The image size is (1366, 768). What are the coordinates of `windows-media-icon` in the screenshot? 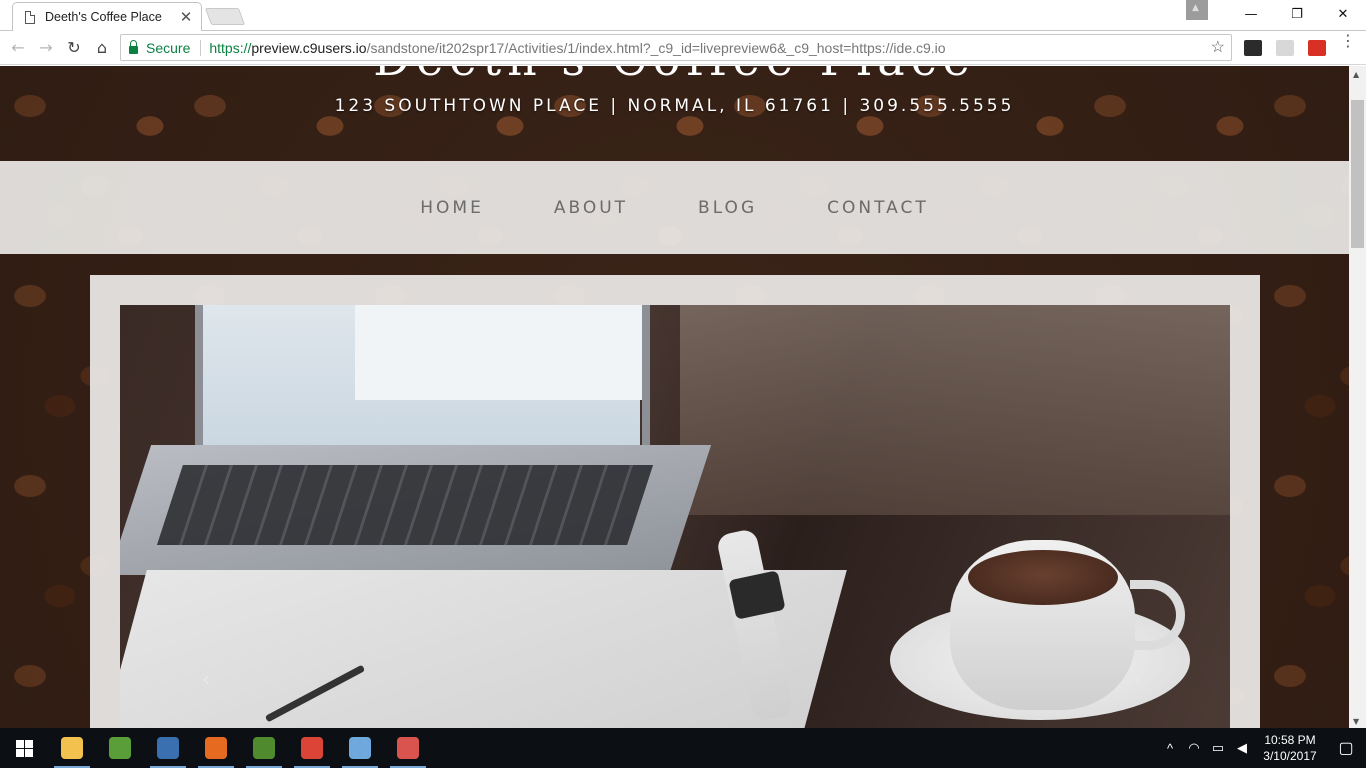 It's located at (120, 748).